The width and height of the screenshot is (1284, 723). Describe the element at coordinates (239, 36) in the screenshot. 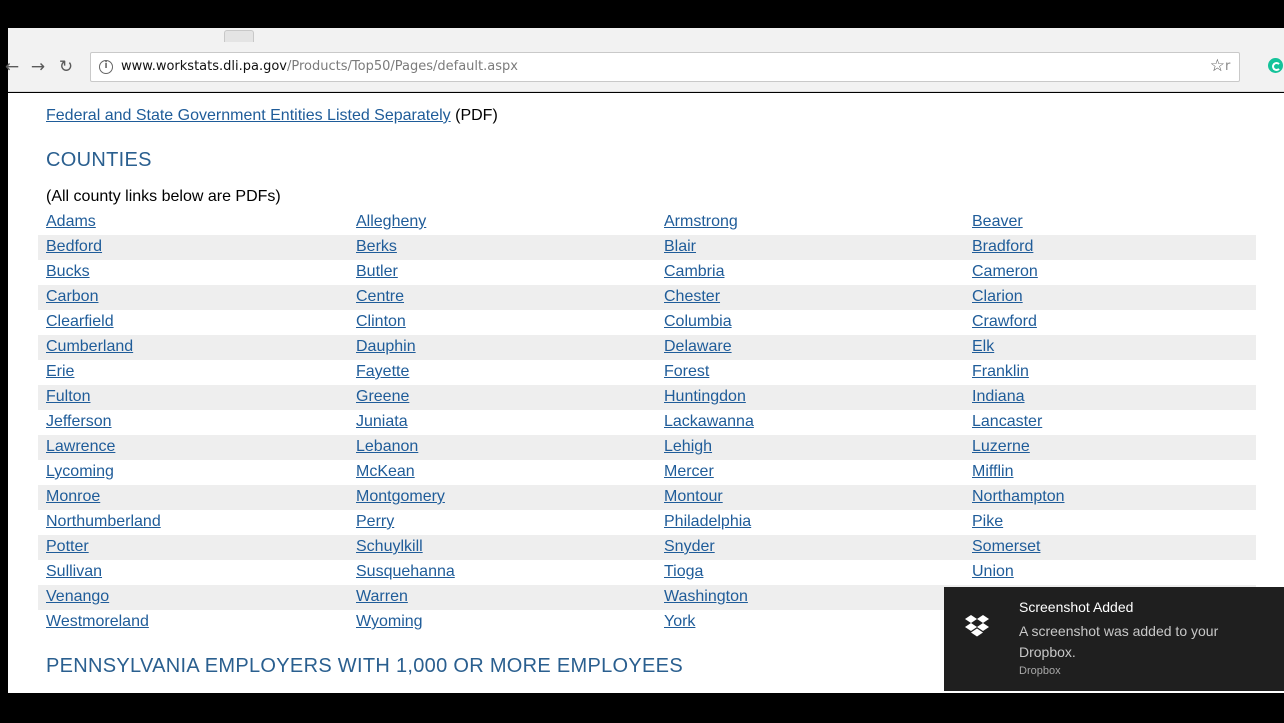

I see `new-tab-button` at that location.